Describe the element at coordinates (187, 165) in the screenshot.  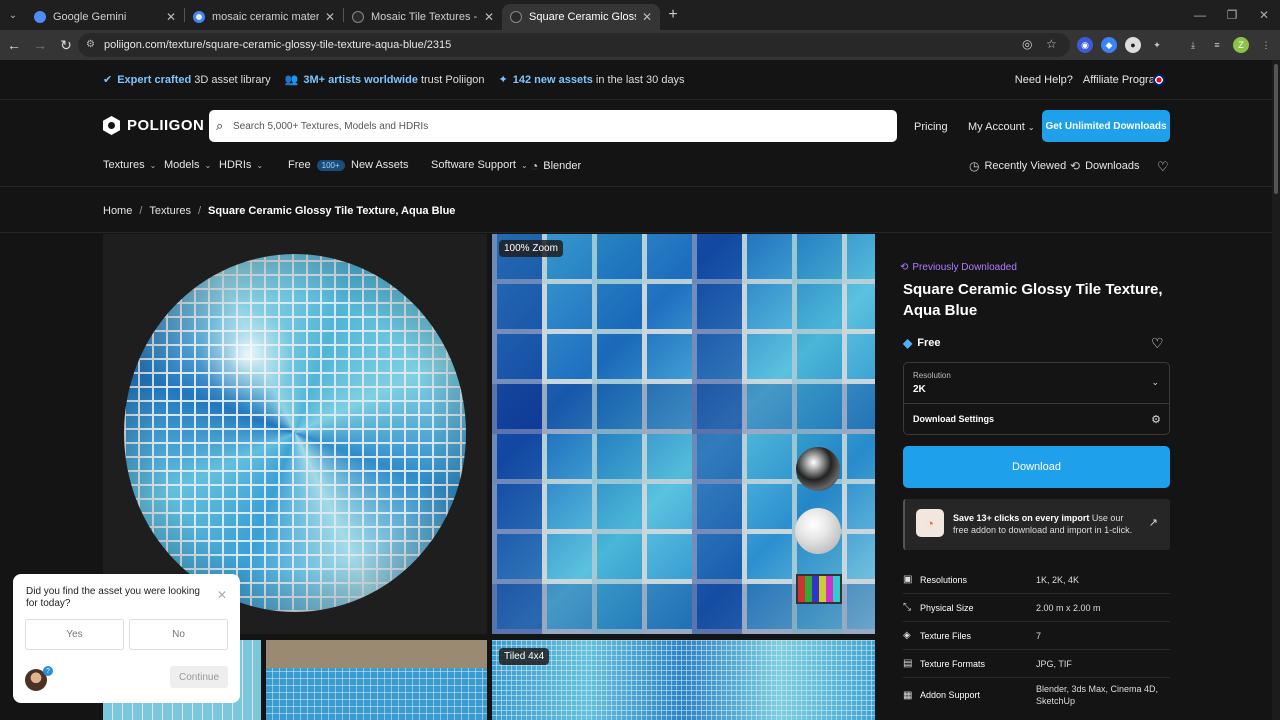
I see `nav-models: Models ⌄` at that location.